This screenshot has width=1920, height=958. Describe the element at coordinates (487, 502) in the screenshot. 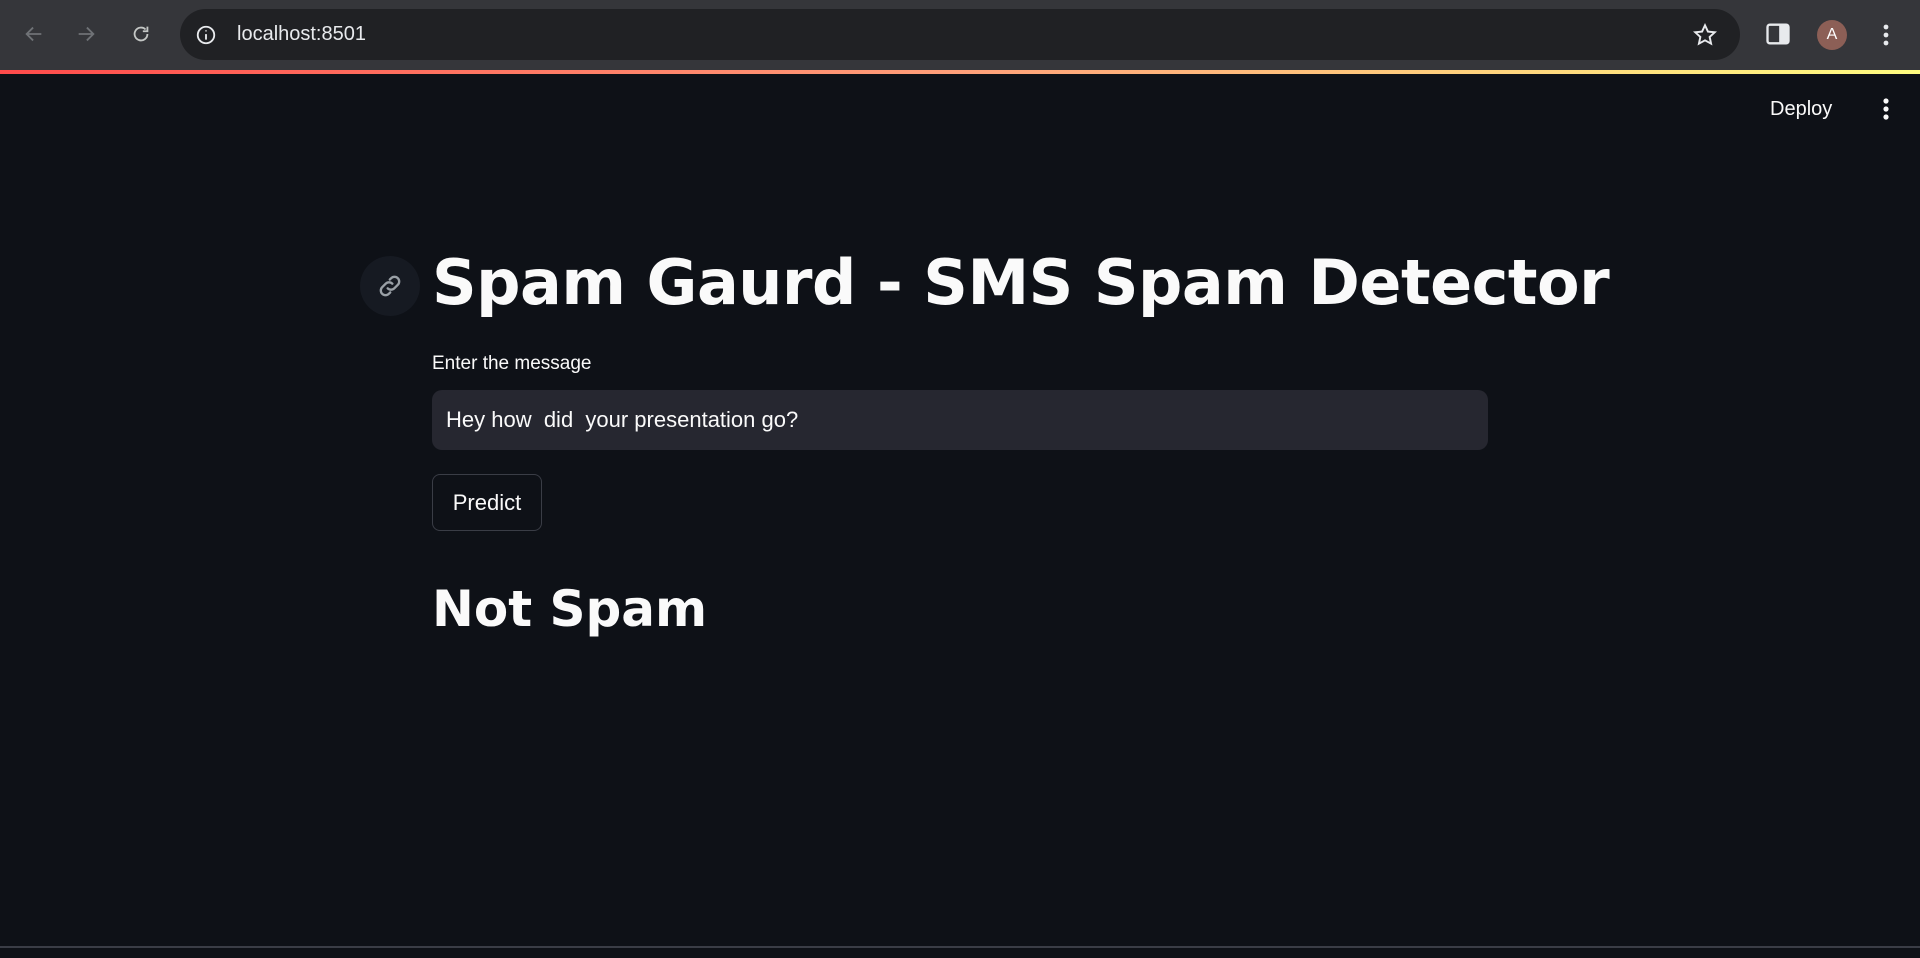

I see `predict-button: Predict` at that location.